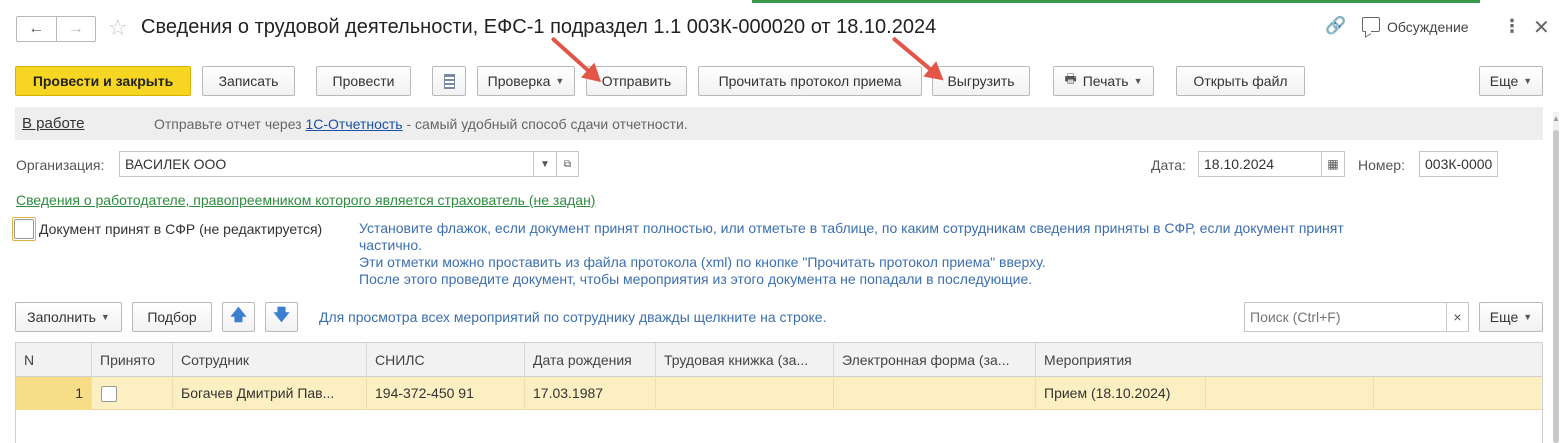 The height and width of the screenshot is (443, 1562). I want to click on more-label: Еще, so click(1504, 81).